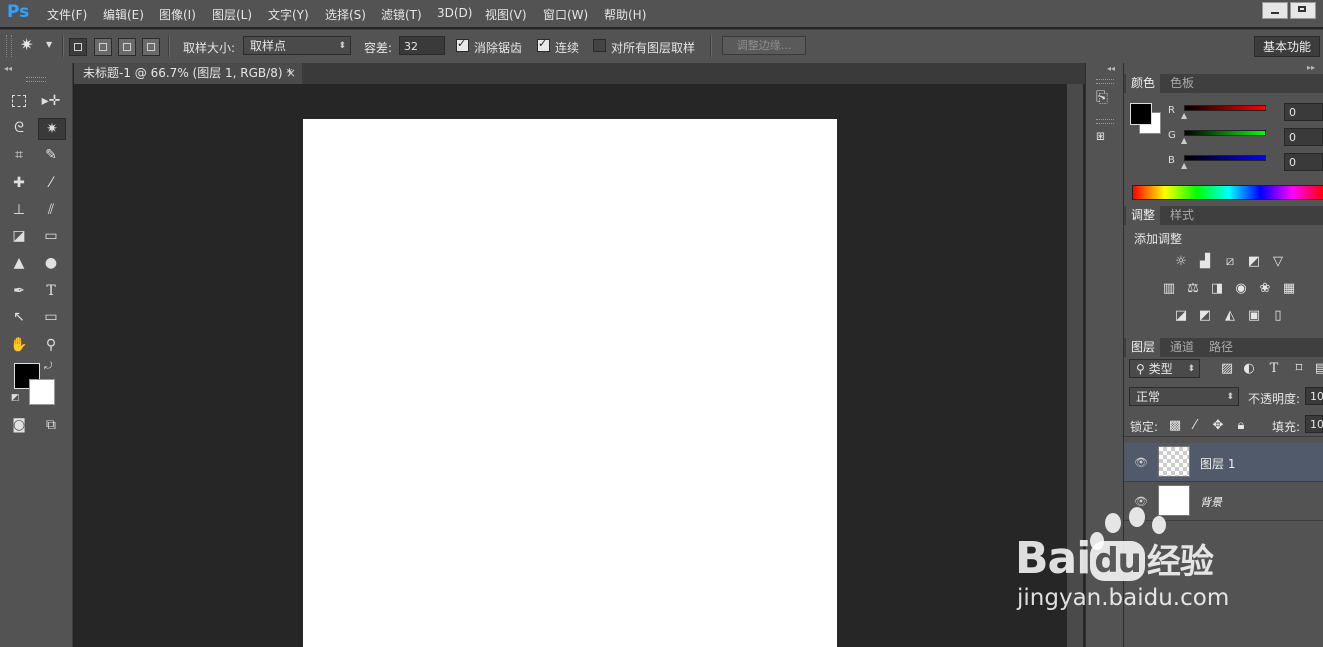  What do you see at coordinates (1175, 426) in the screenshot?
I see `lock-transparent-icon: ▩` at bounding box center [1175, 426].